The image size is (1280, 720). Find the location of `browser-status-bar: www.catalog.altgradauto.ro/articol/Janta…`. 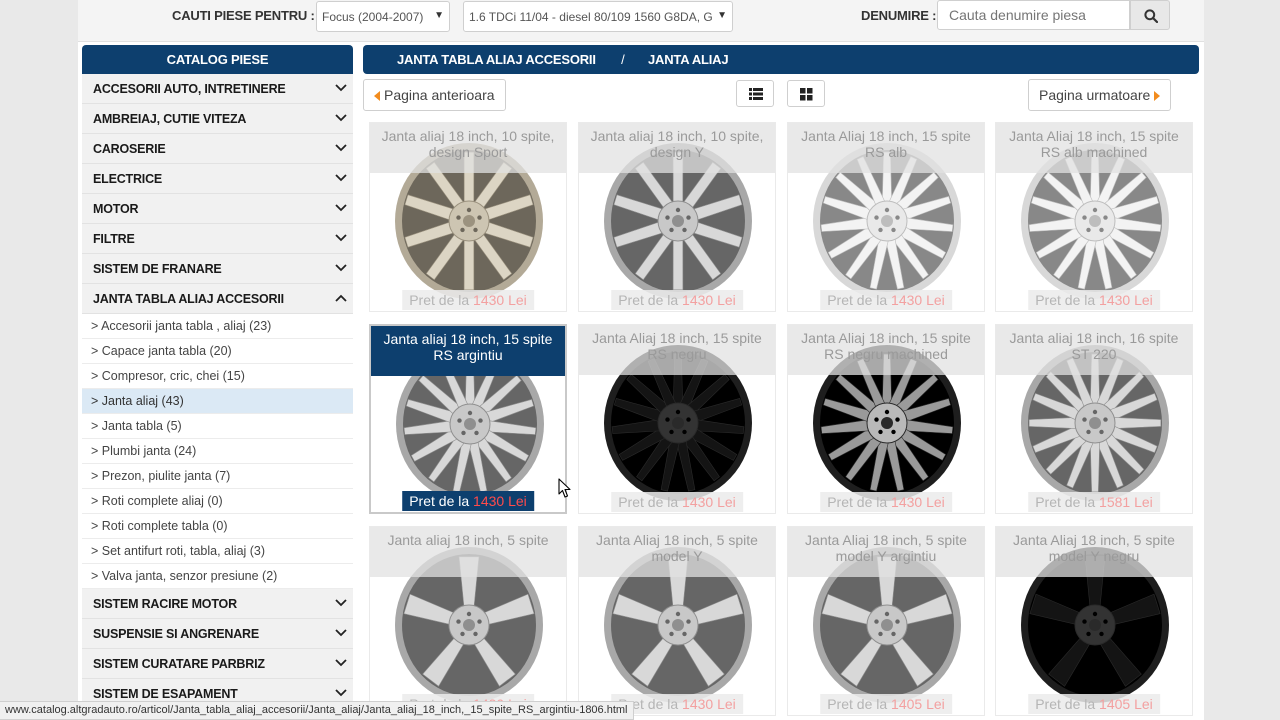

browser-status-bar: www.catalog.altgradauto.ro/articol/Janta… is located at coordinates (317, 710).